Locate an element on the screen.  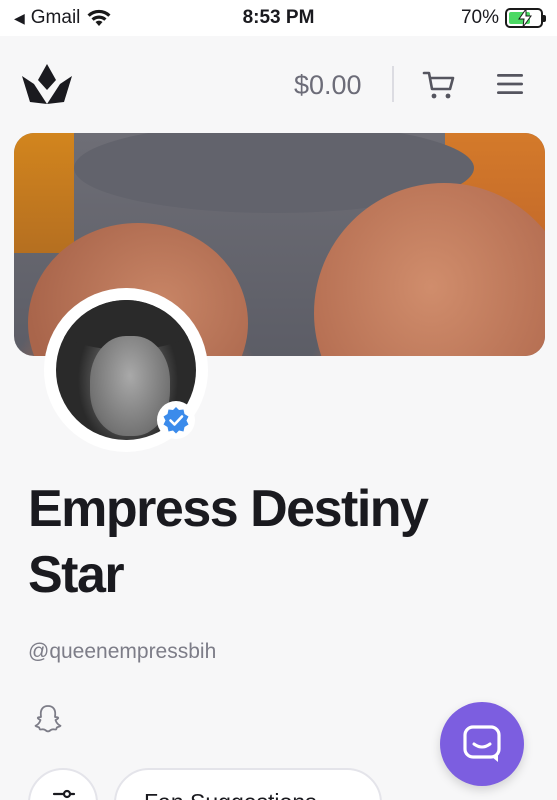
chat-support-button is located at coordinates (482, 744).